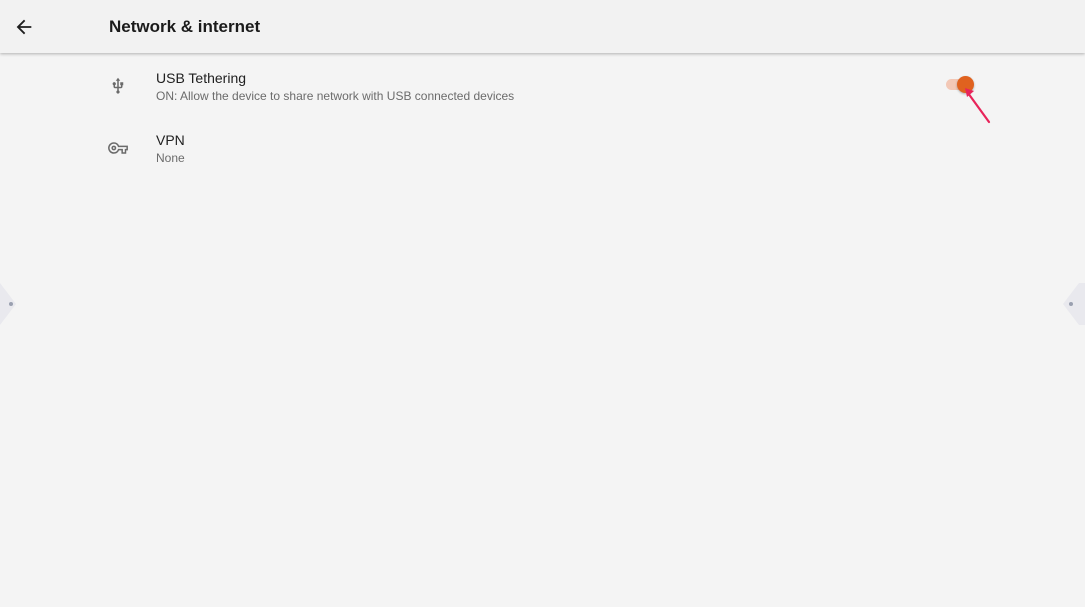  I want to click on vpn-item: VPN None, so click(550, 160).